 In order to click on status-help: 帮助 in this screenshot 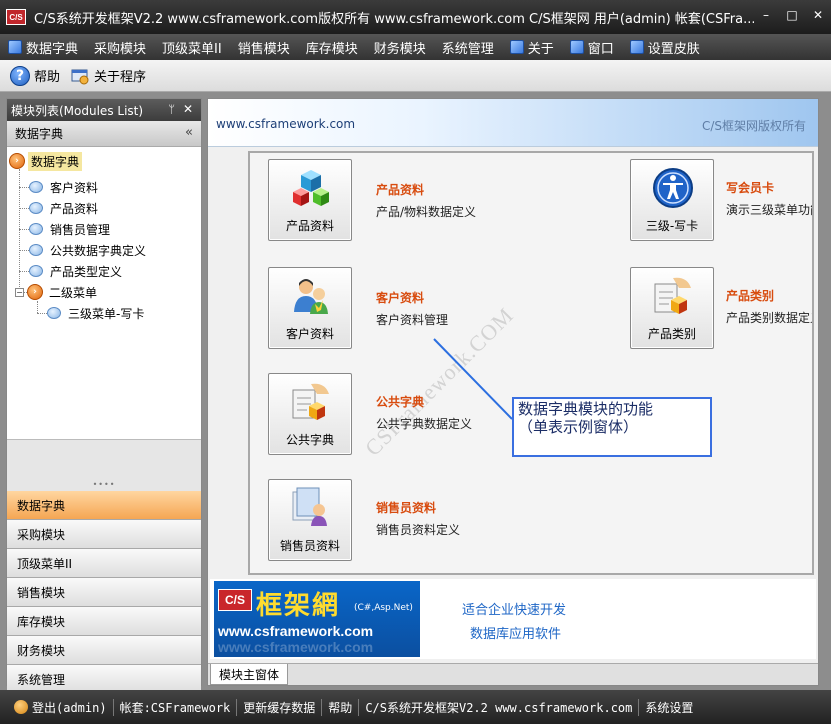, I will do `click(341, 707)`.